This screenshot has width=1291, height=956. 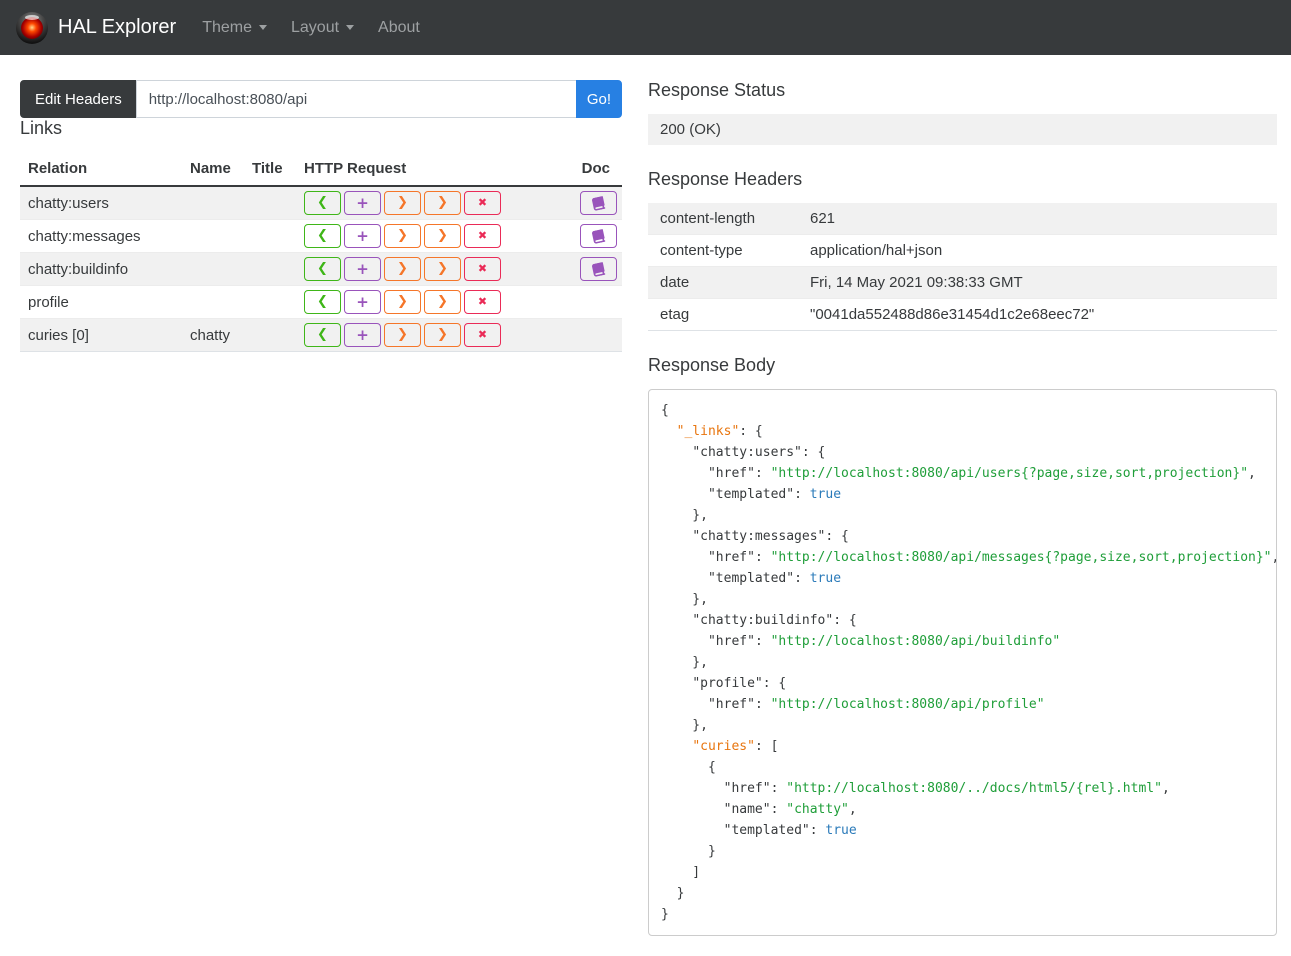 I want to click on header-name: content-length, so click(x=708, y=218).